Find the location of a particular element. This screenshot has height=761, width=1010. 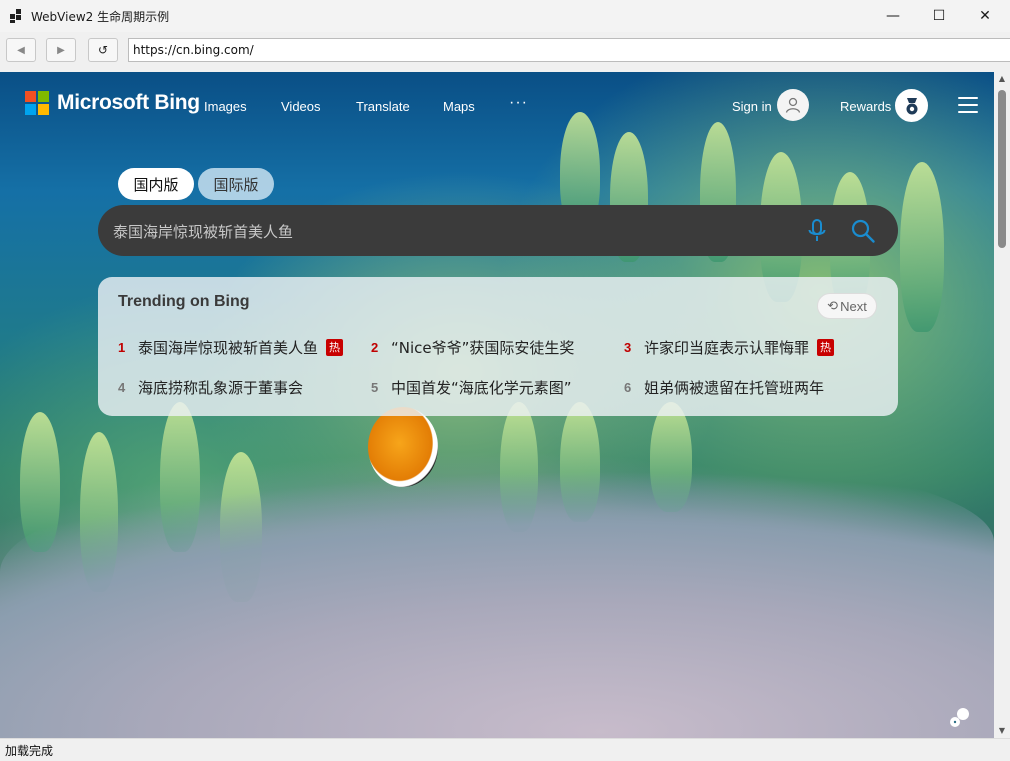

rewards-link: Rewards is located at coordinates (865, 106).